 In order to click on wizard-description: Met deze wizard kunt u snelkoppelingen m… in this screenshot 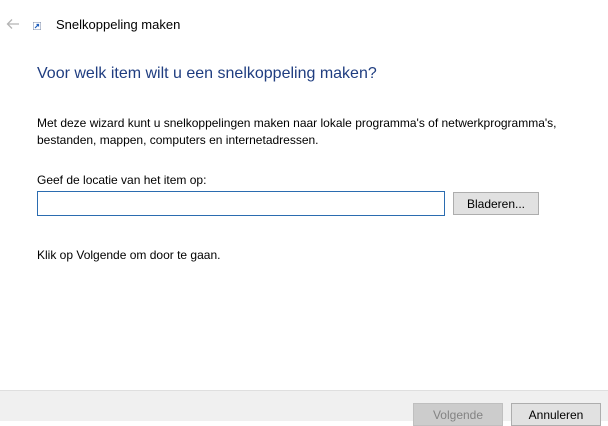, I will do `click(297, 131)`.